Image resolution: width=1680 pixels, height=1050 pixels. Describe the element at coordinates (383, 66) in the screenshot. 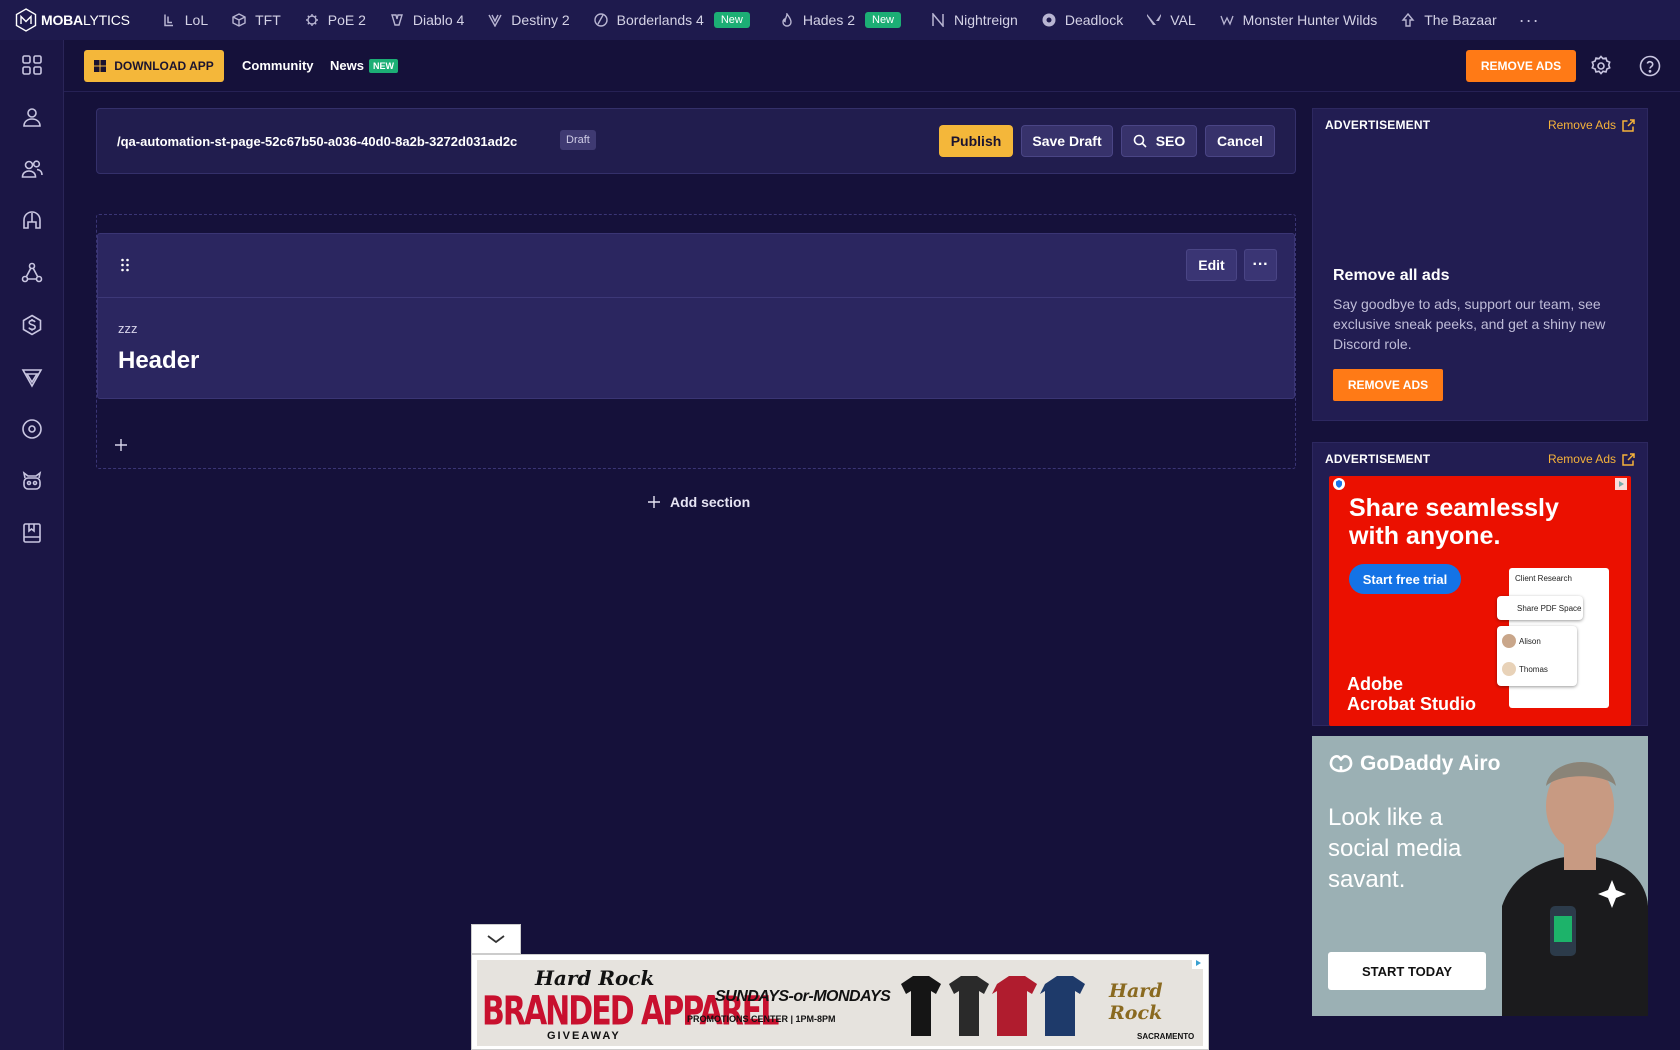

I see `news-new-badge: NEW` at that location.